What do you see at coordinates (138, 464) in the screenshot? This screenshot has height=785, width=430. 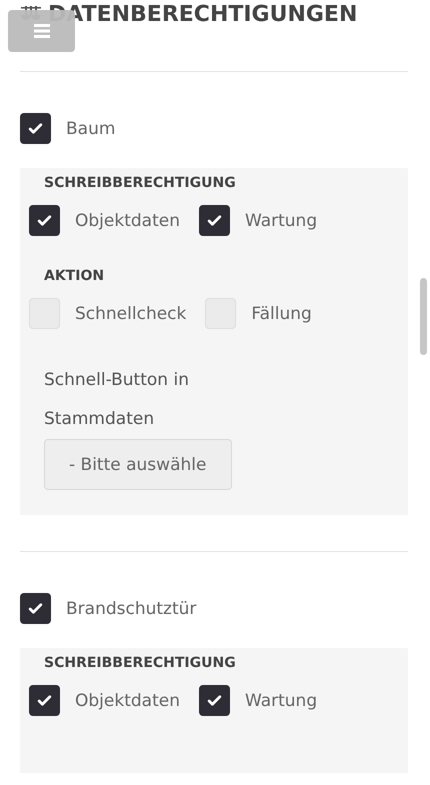 I see `dropdown: - Bitte auswähle` at bounding box center [138, 464].